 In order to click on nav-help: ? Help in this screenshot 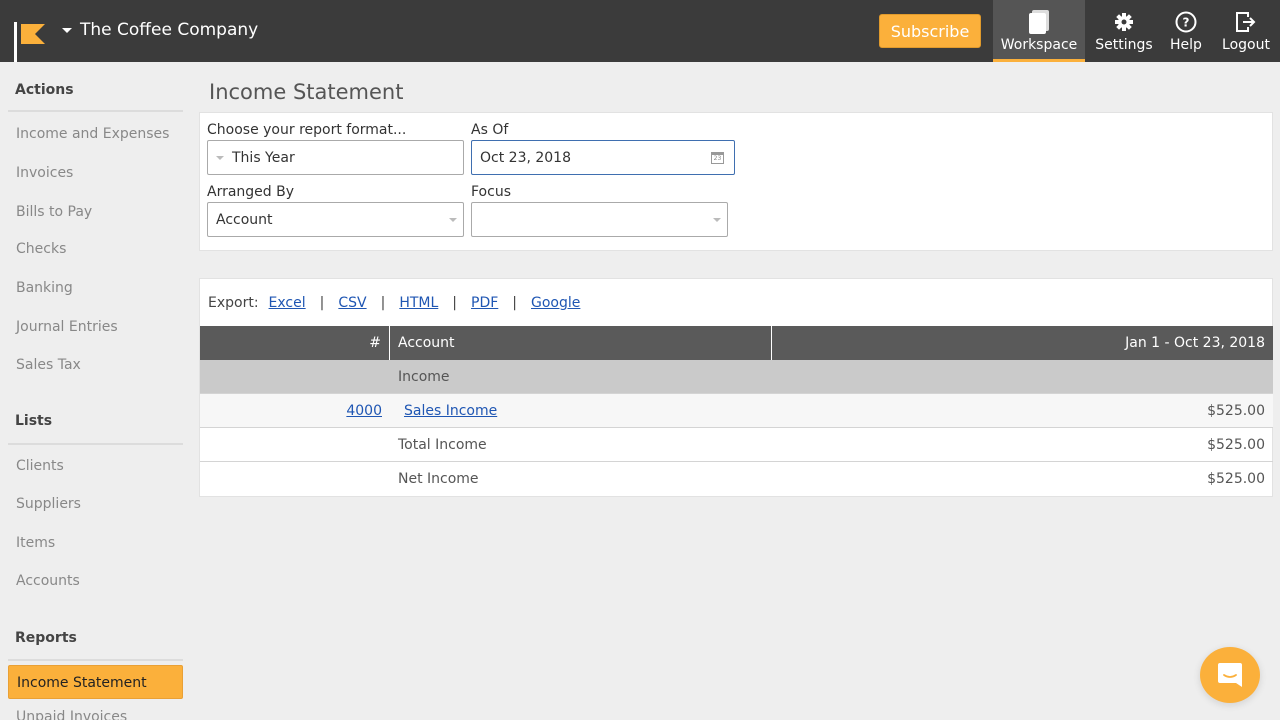, I will do `click(1186, 31)`.